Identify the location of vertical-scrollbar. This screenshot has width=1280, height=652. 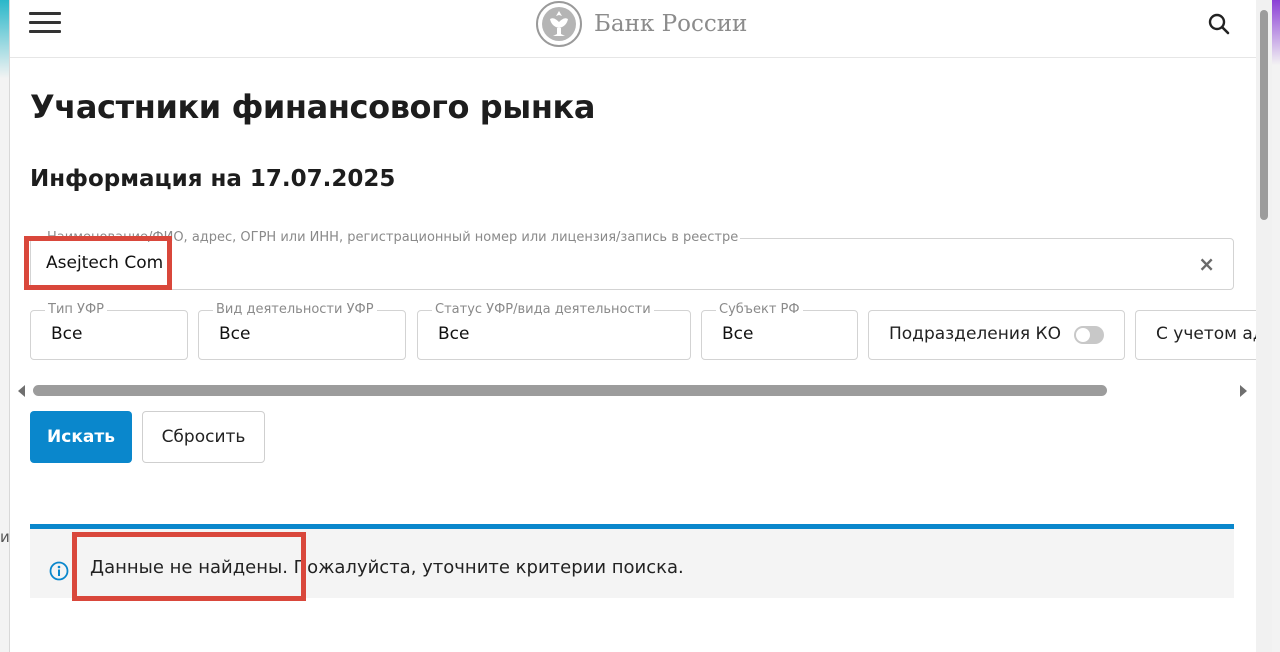
(1264, 326).